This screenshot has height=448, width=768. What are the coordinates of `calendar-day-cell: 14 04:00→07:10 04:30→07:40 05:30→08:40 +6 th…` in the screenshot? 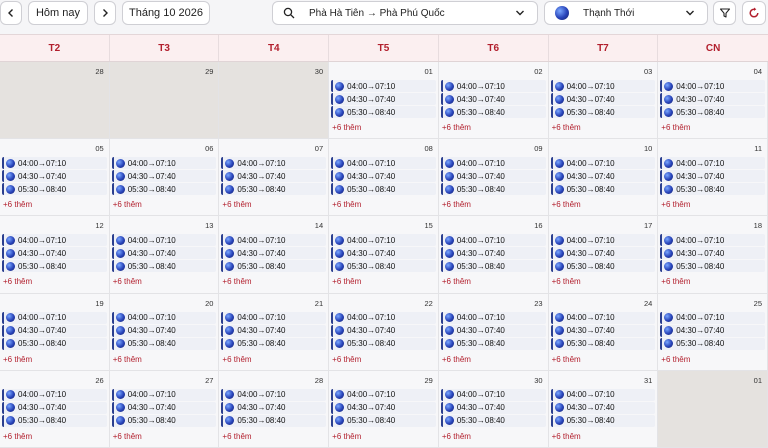 It's located at (274, 255).